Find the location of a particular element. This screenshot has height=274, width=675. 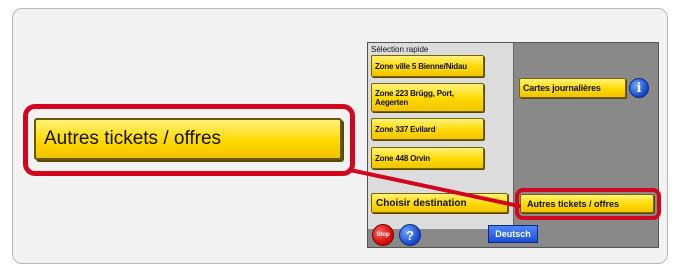

other-tickets-button: Autres tickets / offres is located at coordinates (587, 203).